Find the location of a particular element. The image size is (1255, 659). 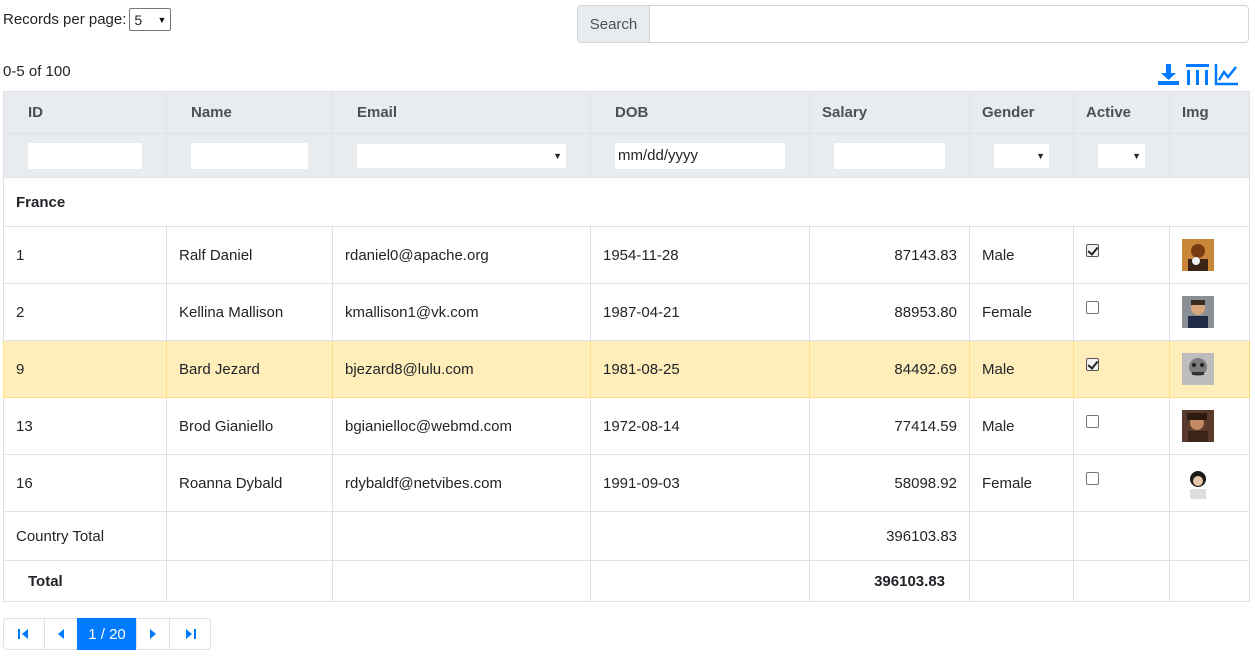

pagination: 1 / 20 is located at coordinates (107, 634).